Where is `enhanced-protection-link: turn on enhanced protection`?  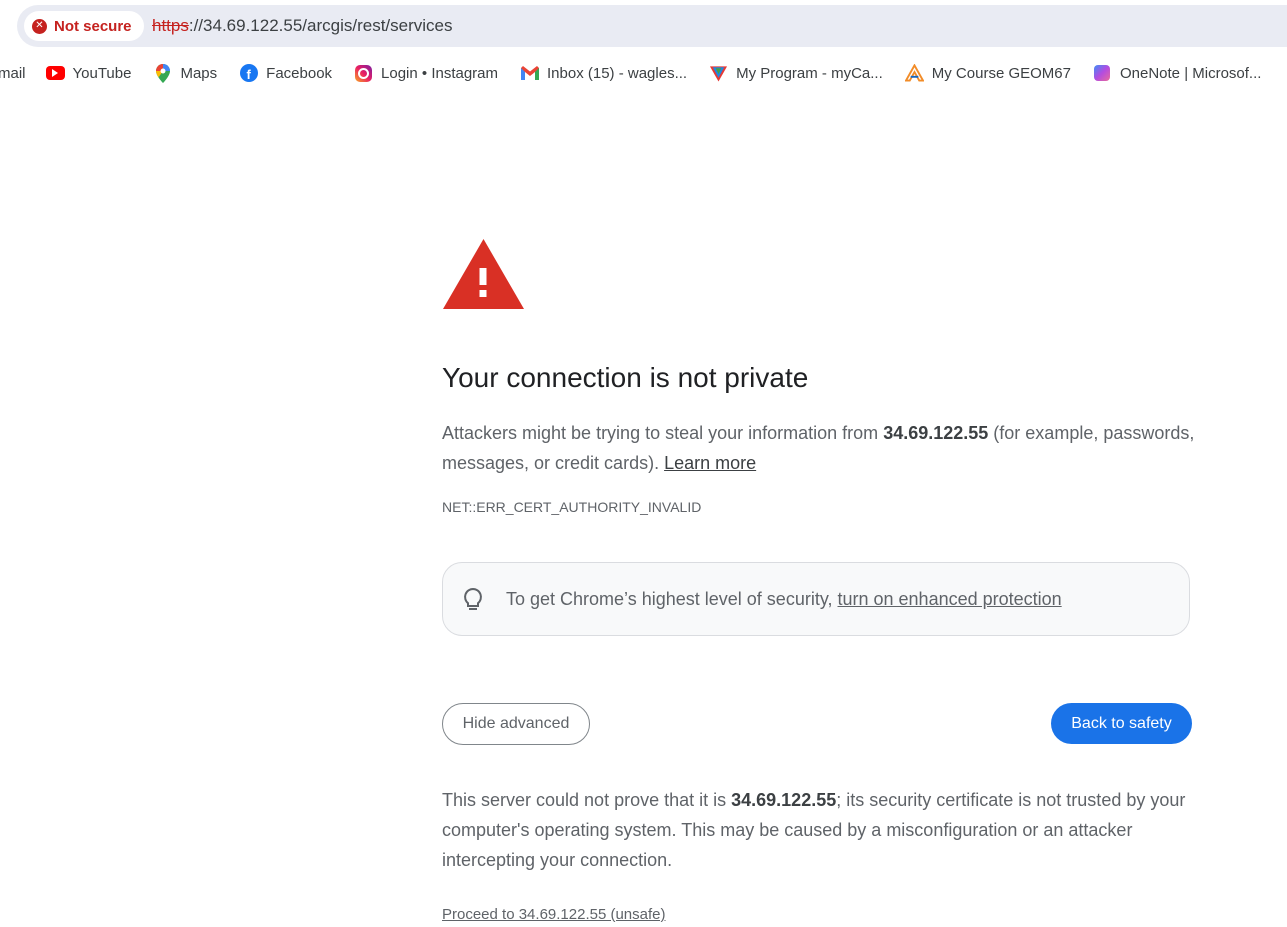 enhanced-protection-link: turn on enhanced protection is located at coordinates (950, 599).